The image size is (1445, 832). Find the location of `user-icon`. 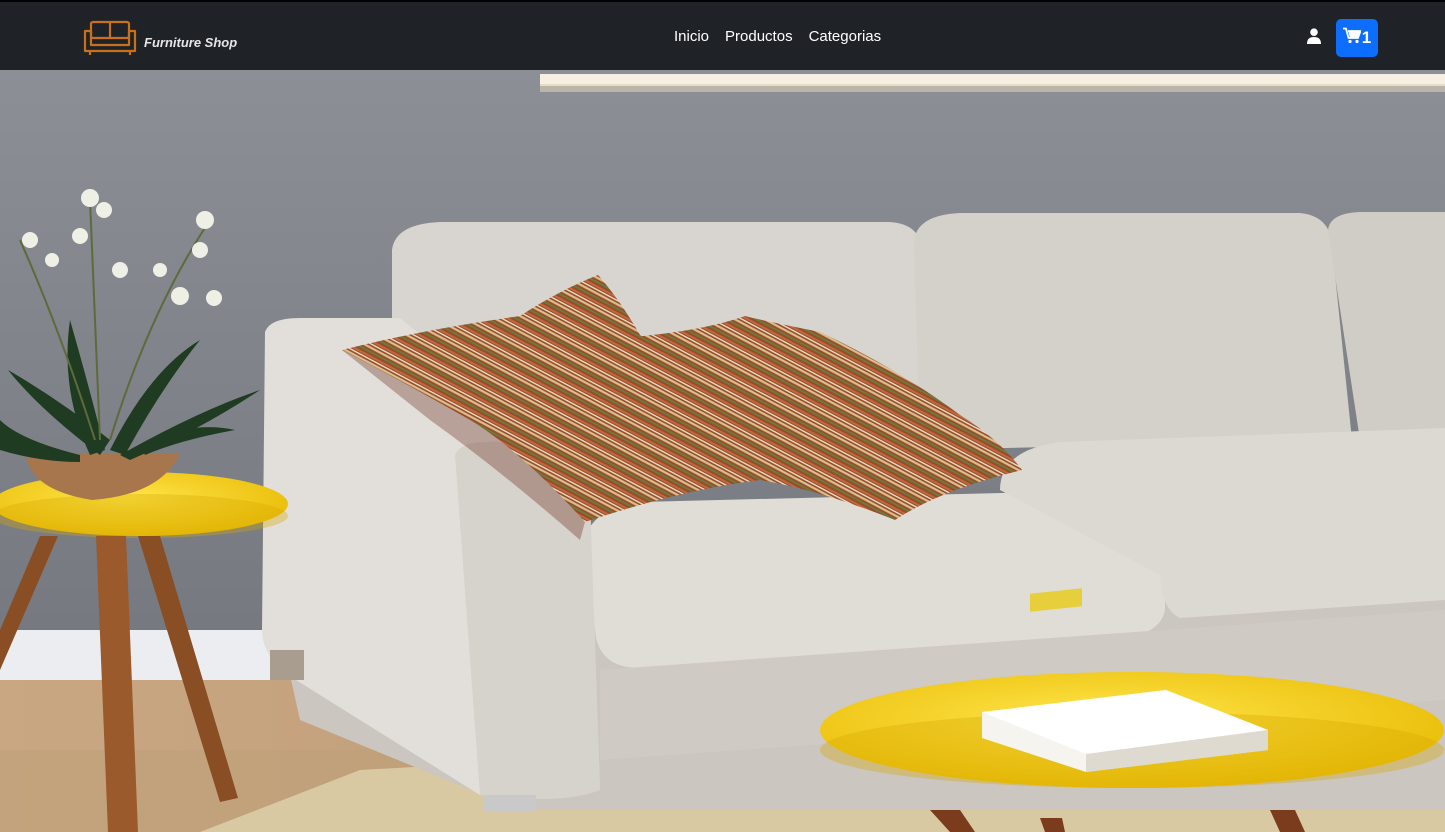

user-icon is located at coordinates (1314, 38).